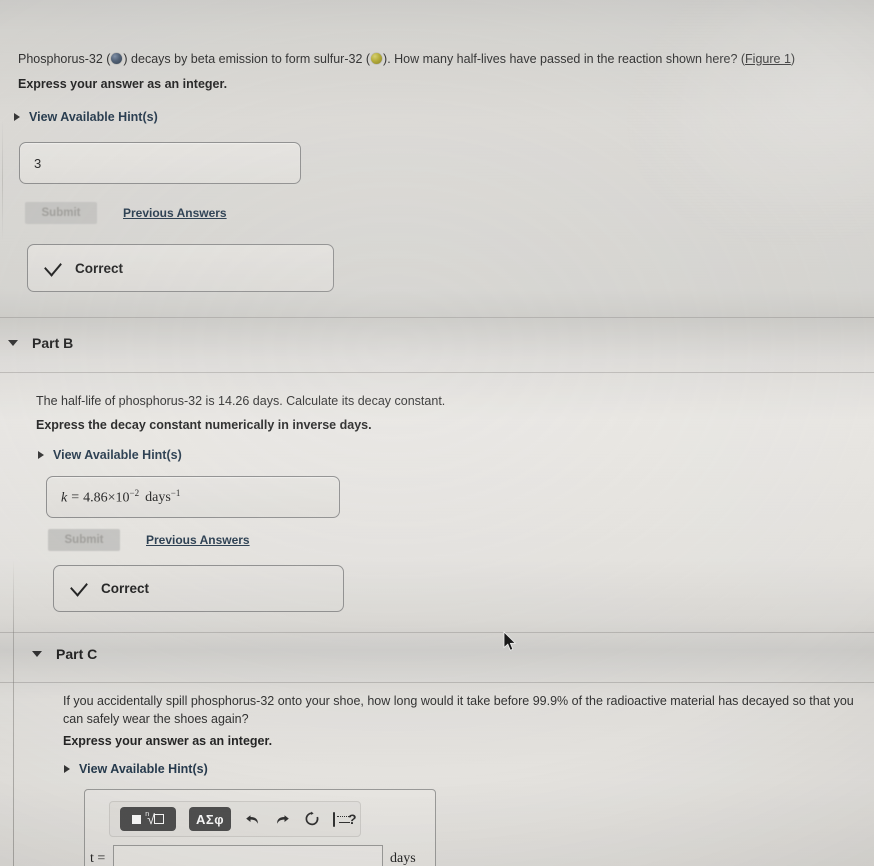 The width and height of the screenshot is (874, 866). I want to click on part-c-title: Part C, so click(77, 654).